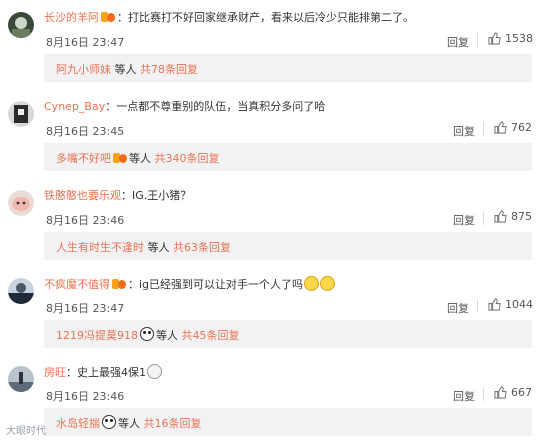 This screenshot has width=540, height=442. I want to click on like-button: 667, so click(513, 392).